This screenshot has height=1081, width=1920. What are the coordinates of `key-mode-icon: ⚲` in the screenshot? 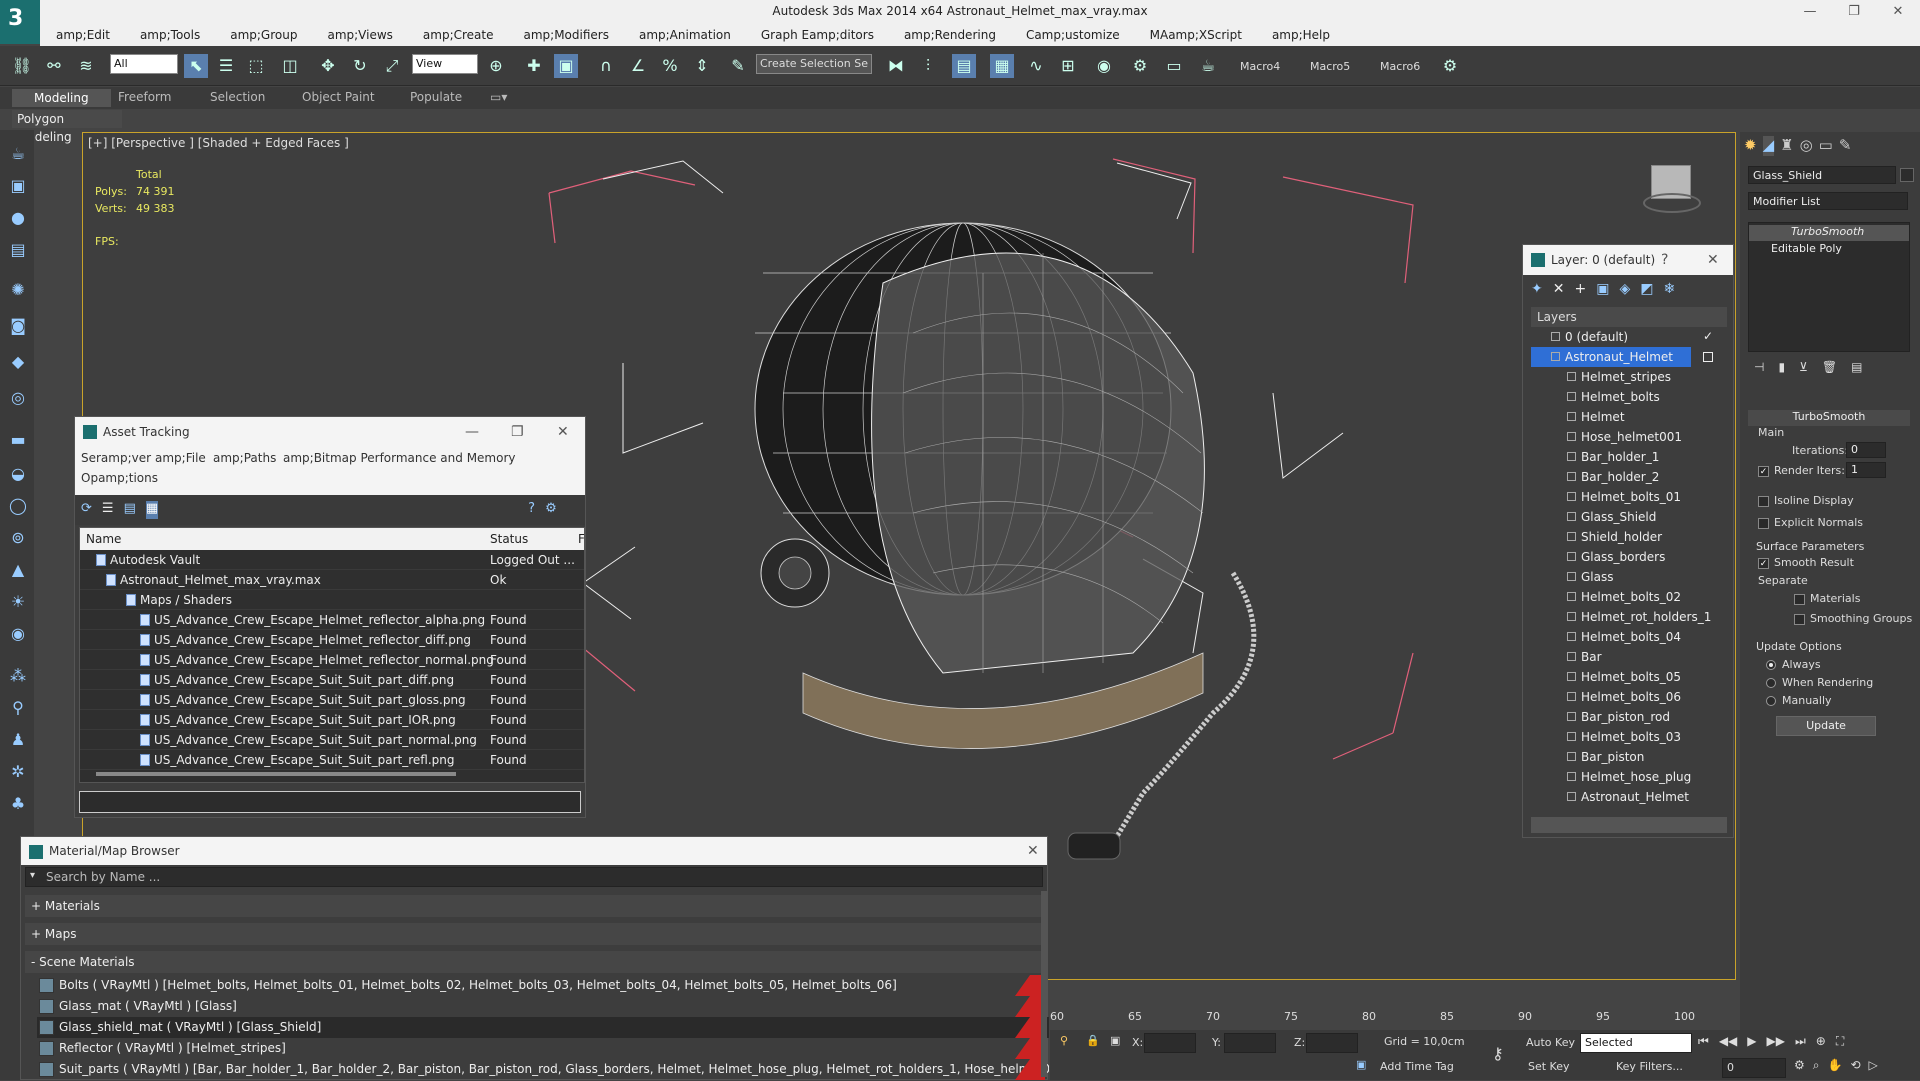 It's located at (1064, 1040).